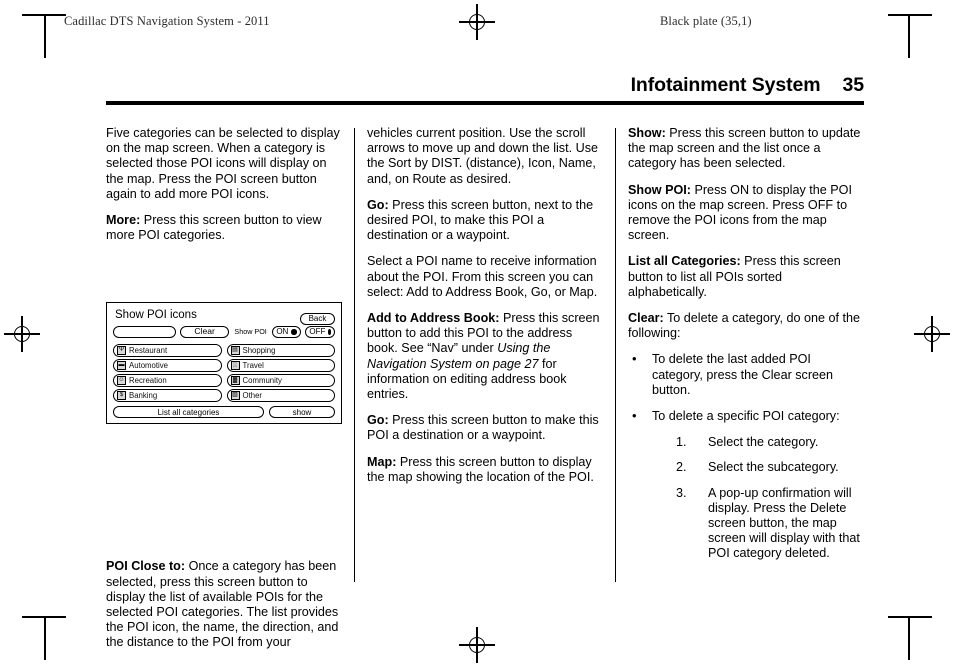 The width and height of the screenshot is (954, 668). Describe the element at coordinates (235, 380) in the screenshot. I see `community-icon: ▓` at that location.